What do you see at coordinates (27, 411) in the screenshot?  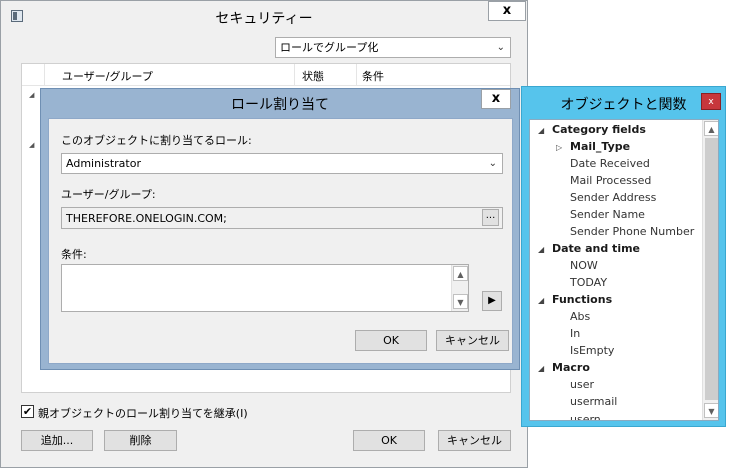 I see `inherit-checkbox: ✔` at bounding box center [27, 411].